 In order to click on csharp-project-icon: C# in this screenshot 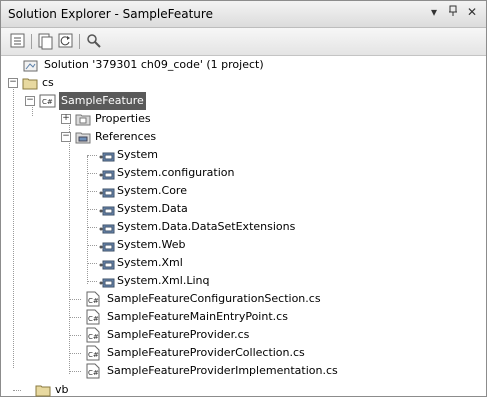, I will do `click(48, 104)`.